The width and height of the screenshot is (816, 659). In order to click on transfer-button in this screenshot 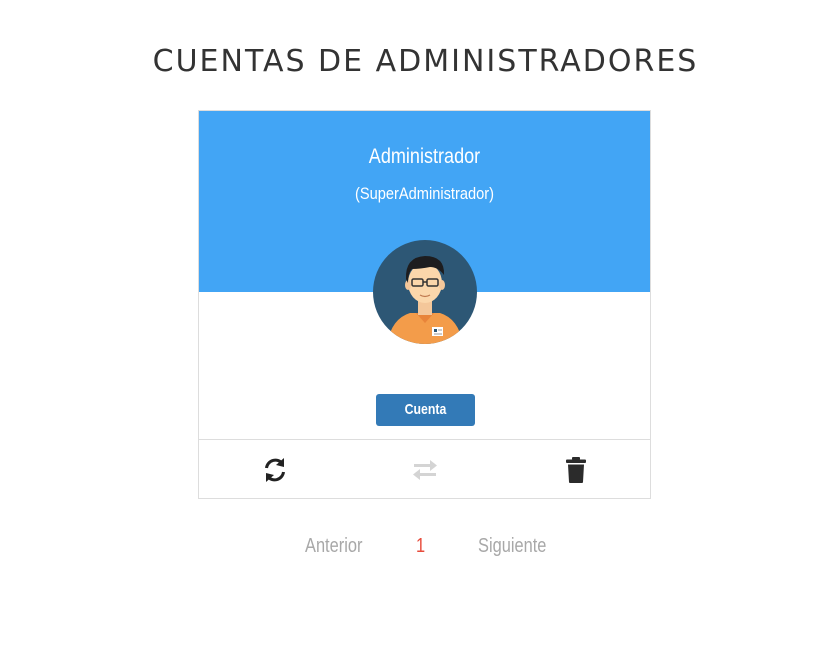, I will do `click(425, 470)`.